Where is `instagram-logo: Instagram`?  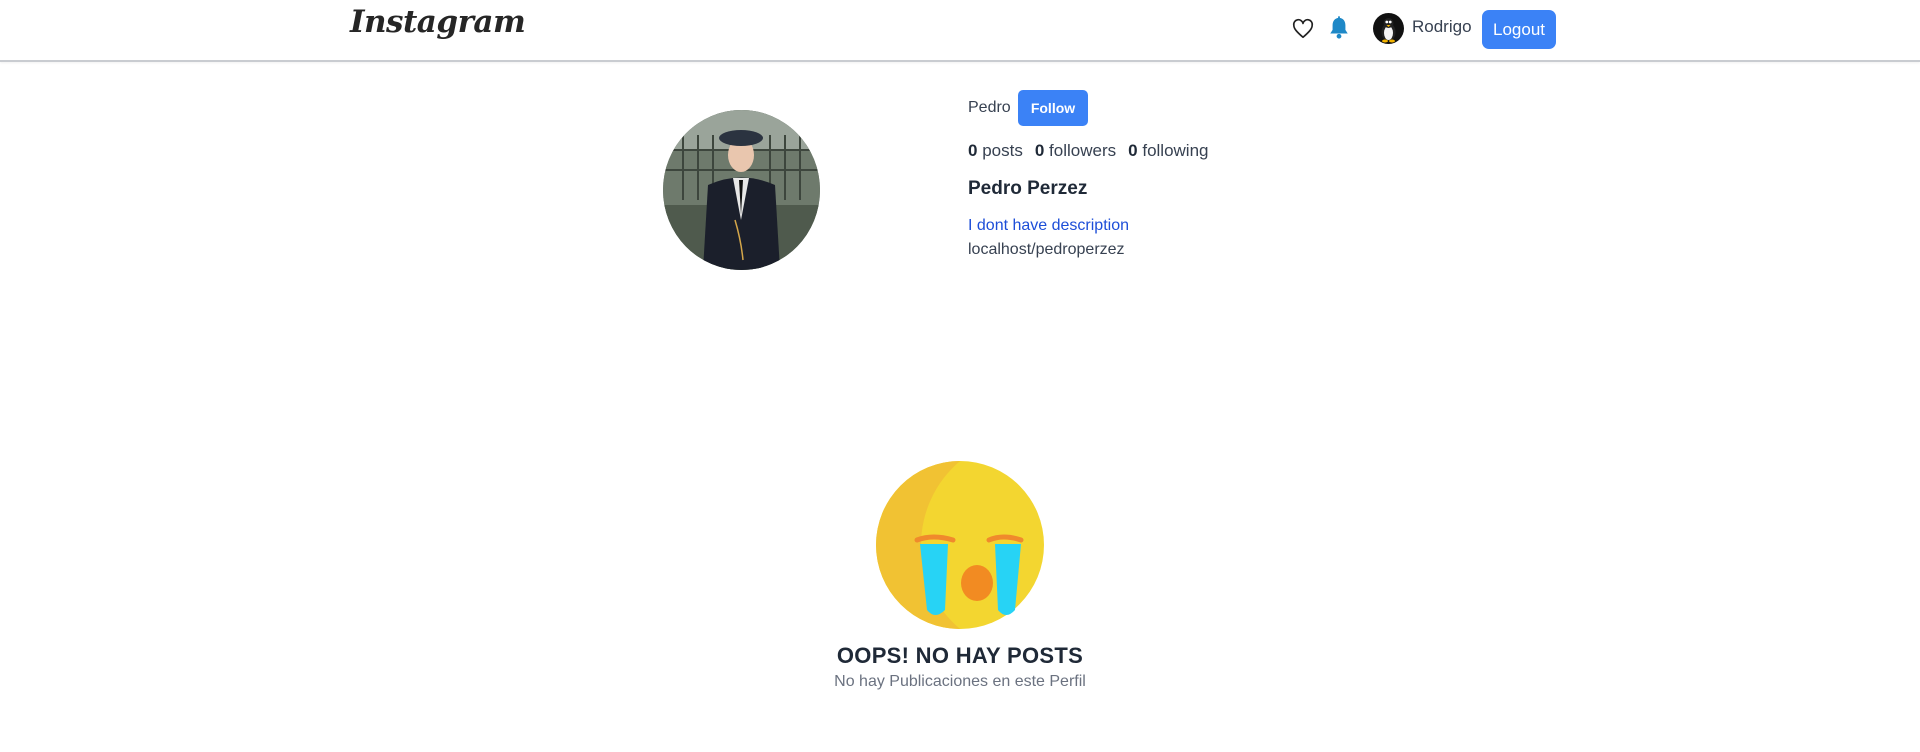 instagram-logo: Instagram is located at coordinates (438, 22).